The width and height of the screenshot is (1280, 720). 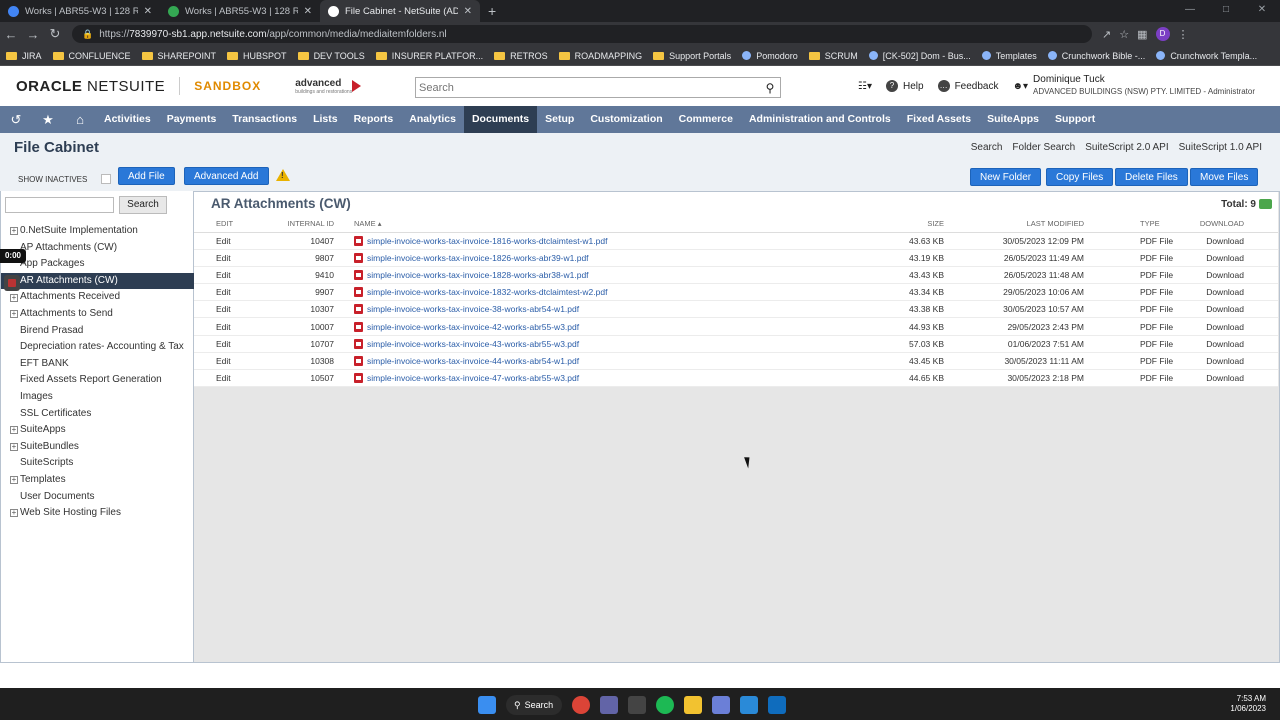 What do you see at coordinates (939, 119) in the screenshot?
I see `nav-item-fixed-assets: Fixed Assets` at bounding box center [939, 119].